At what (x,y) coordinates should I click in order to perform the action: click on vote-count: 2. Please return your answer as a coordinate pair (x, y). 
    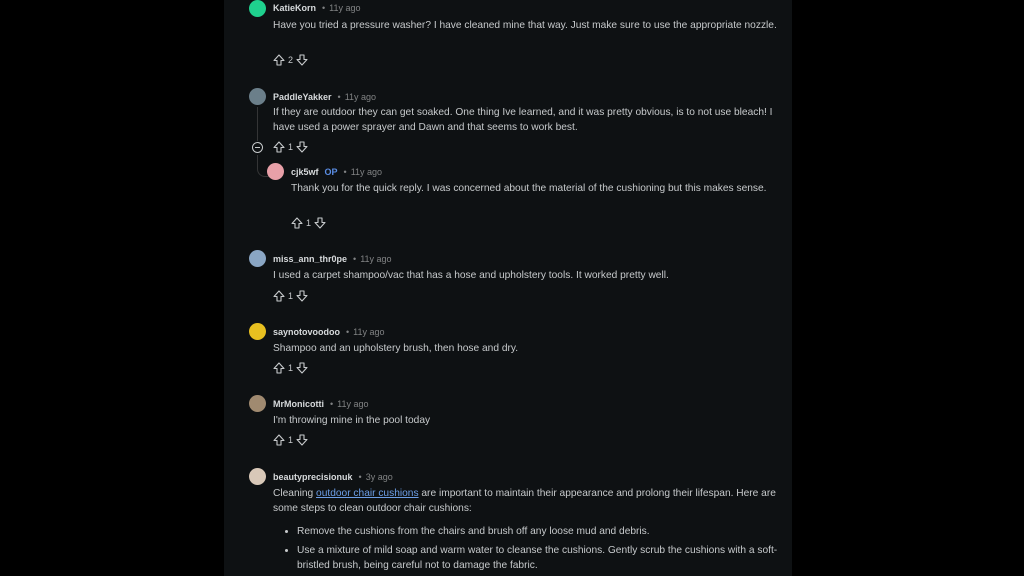
    Looking at the image, I should click on (291, 60).